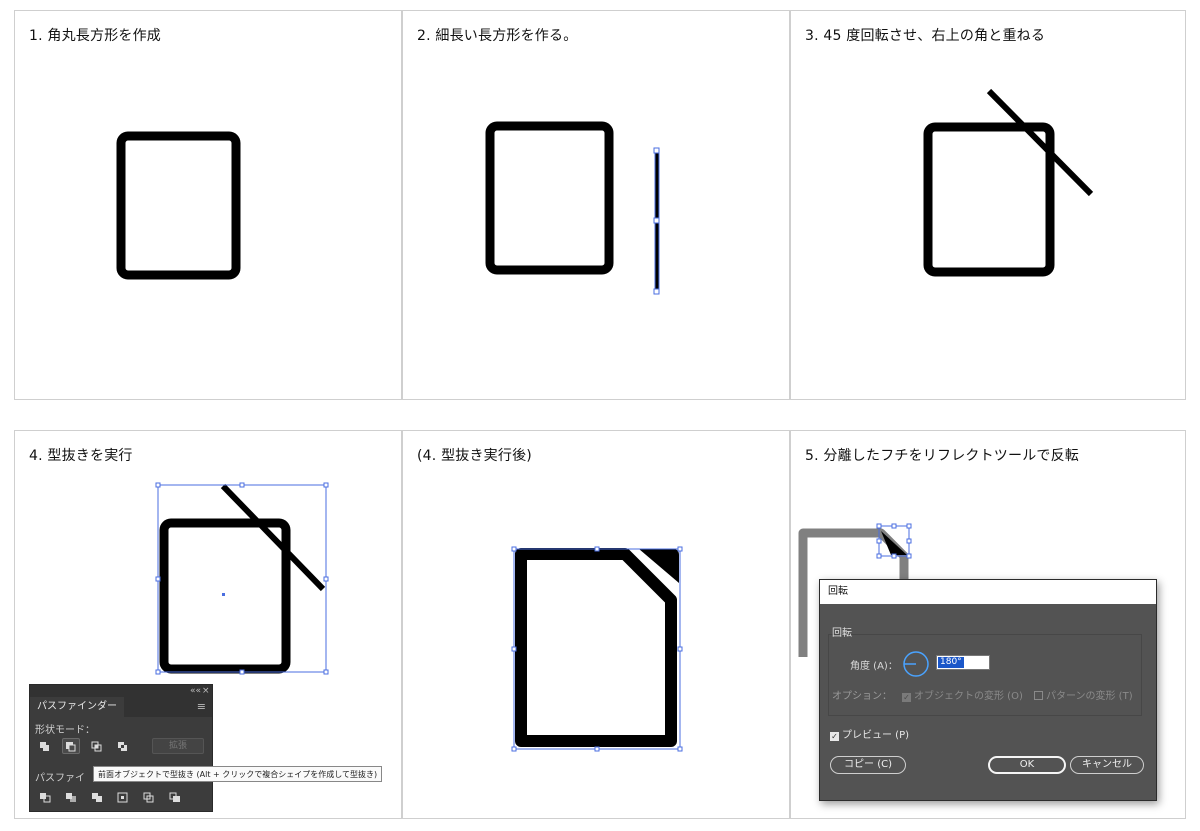 The height and width of the screenshot is (831, 1200). I want to click on preview-checkbox: ✓ プレビュー (P), so click(869, 733).